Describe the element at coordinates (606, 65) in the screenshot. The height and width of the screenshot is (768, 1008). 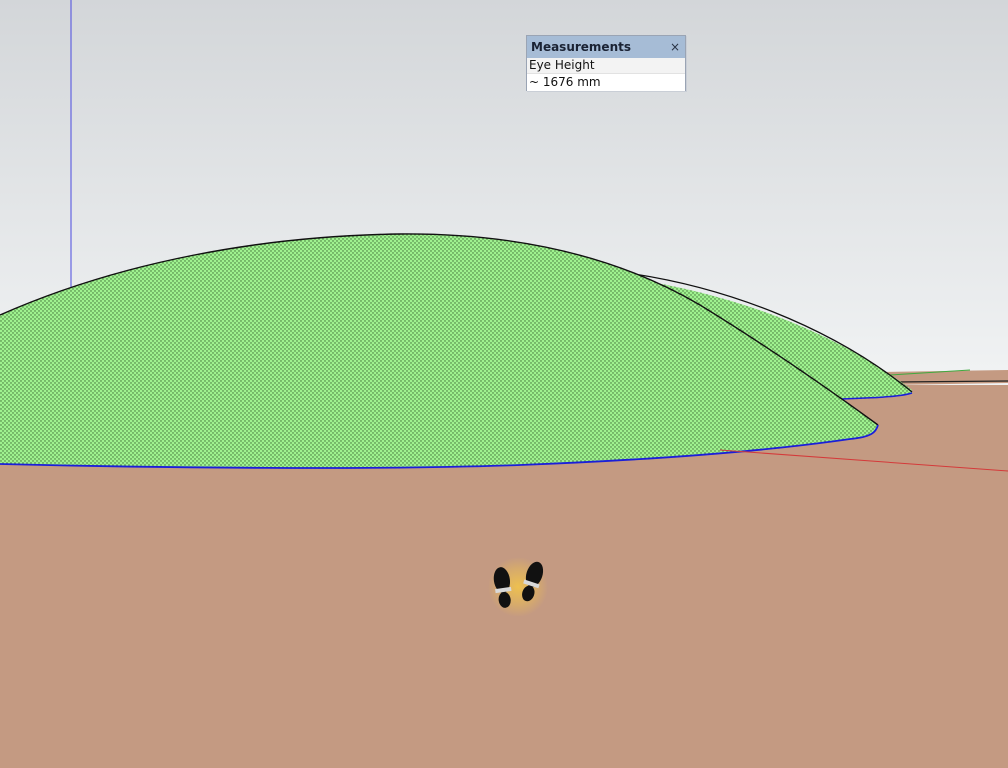
I see `measurement-label: Eye Height` at that location.